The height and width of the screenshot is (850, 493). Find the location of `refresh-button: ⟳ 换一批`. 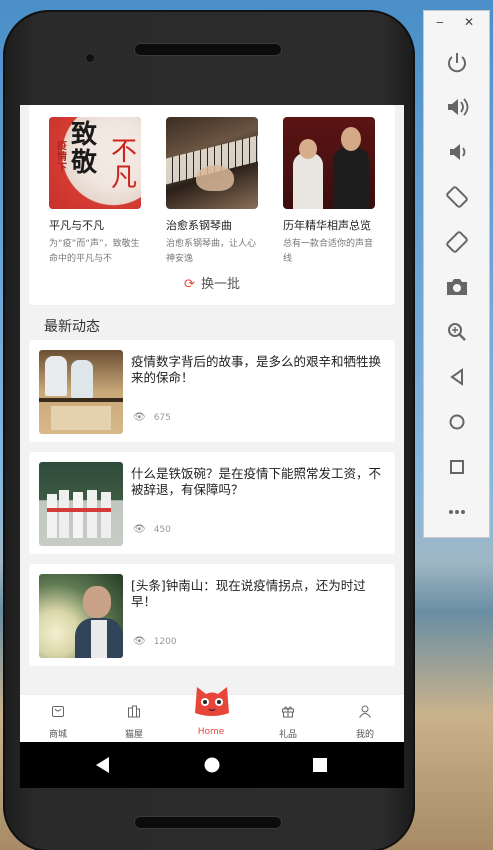

refresh-button: ⟳ 换一批 is located at coordinates (212, 282).